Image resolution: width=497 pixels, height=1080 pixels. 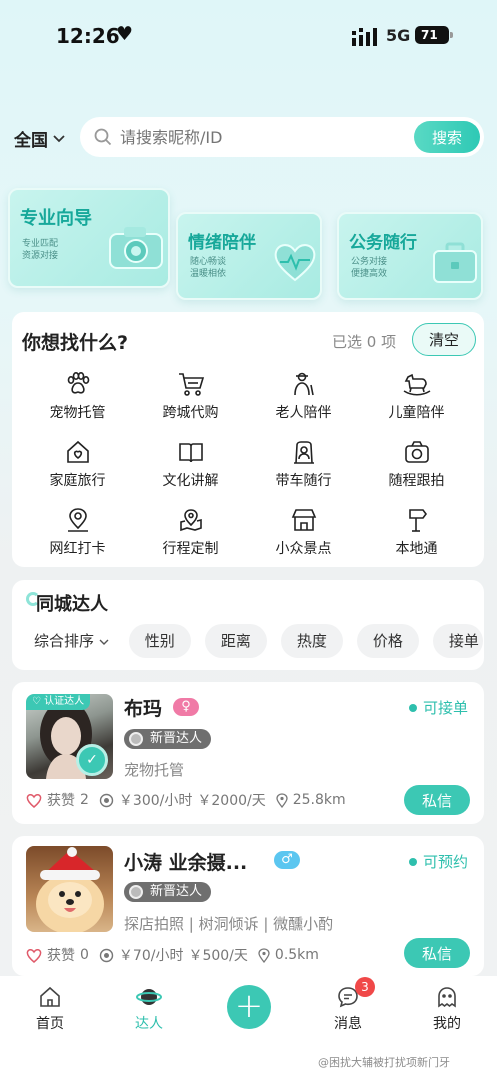 What do you see at coordinates (208, 274) in the screenshot?
I see `card-sub-2: 温暖相依` at bounding box center [208, 274].